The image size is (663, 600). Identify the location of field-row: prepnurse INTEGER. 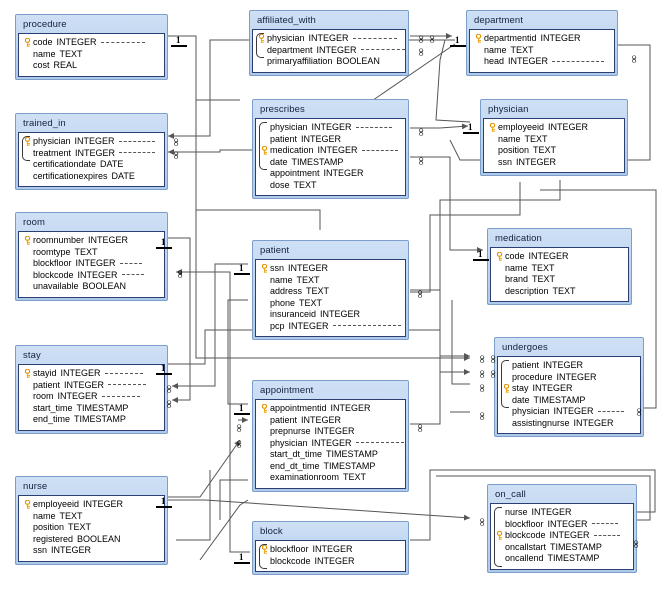
(330, 432).